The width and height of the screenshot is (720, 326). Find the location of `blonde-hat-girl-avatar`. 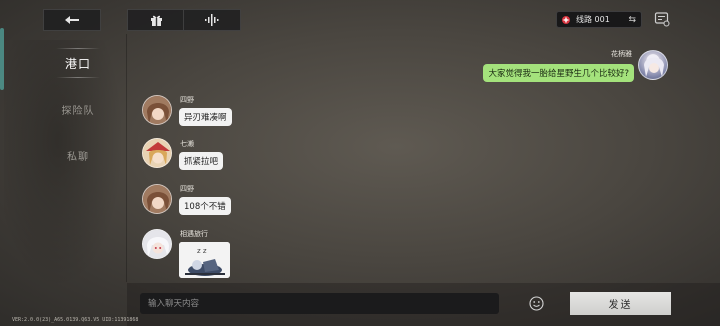

blonde-hat-girl-avatar is located at coordinates (157, 153).